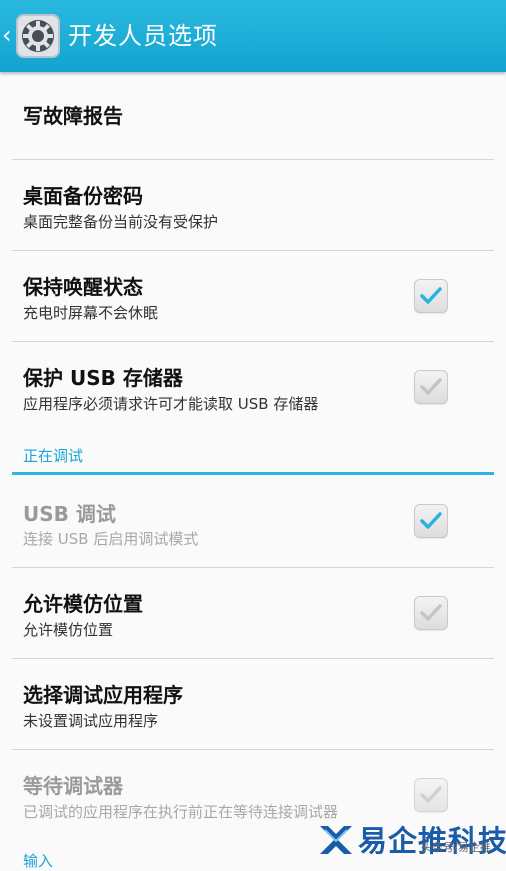 The height and width of the screenshot is (871, 506). Describe the element at coordinates (69, 514) in the screenshot. I see `item-title: USB 调试` at that location.